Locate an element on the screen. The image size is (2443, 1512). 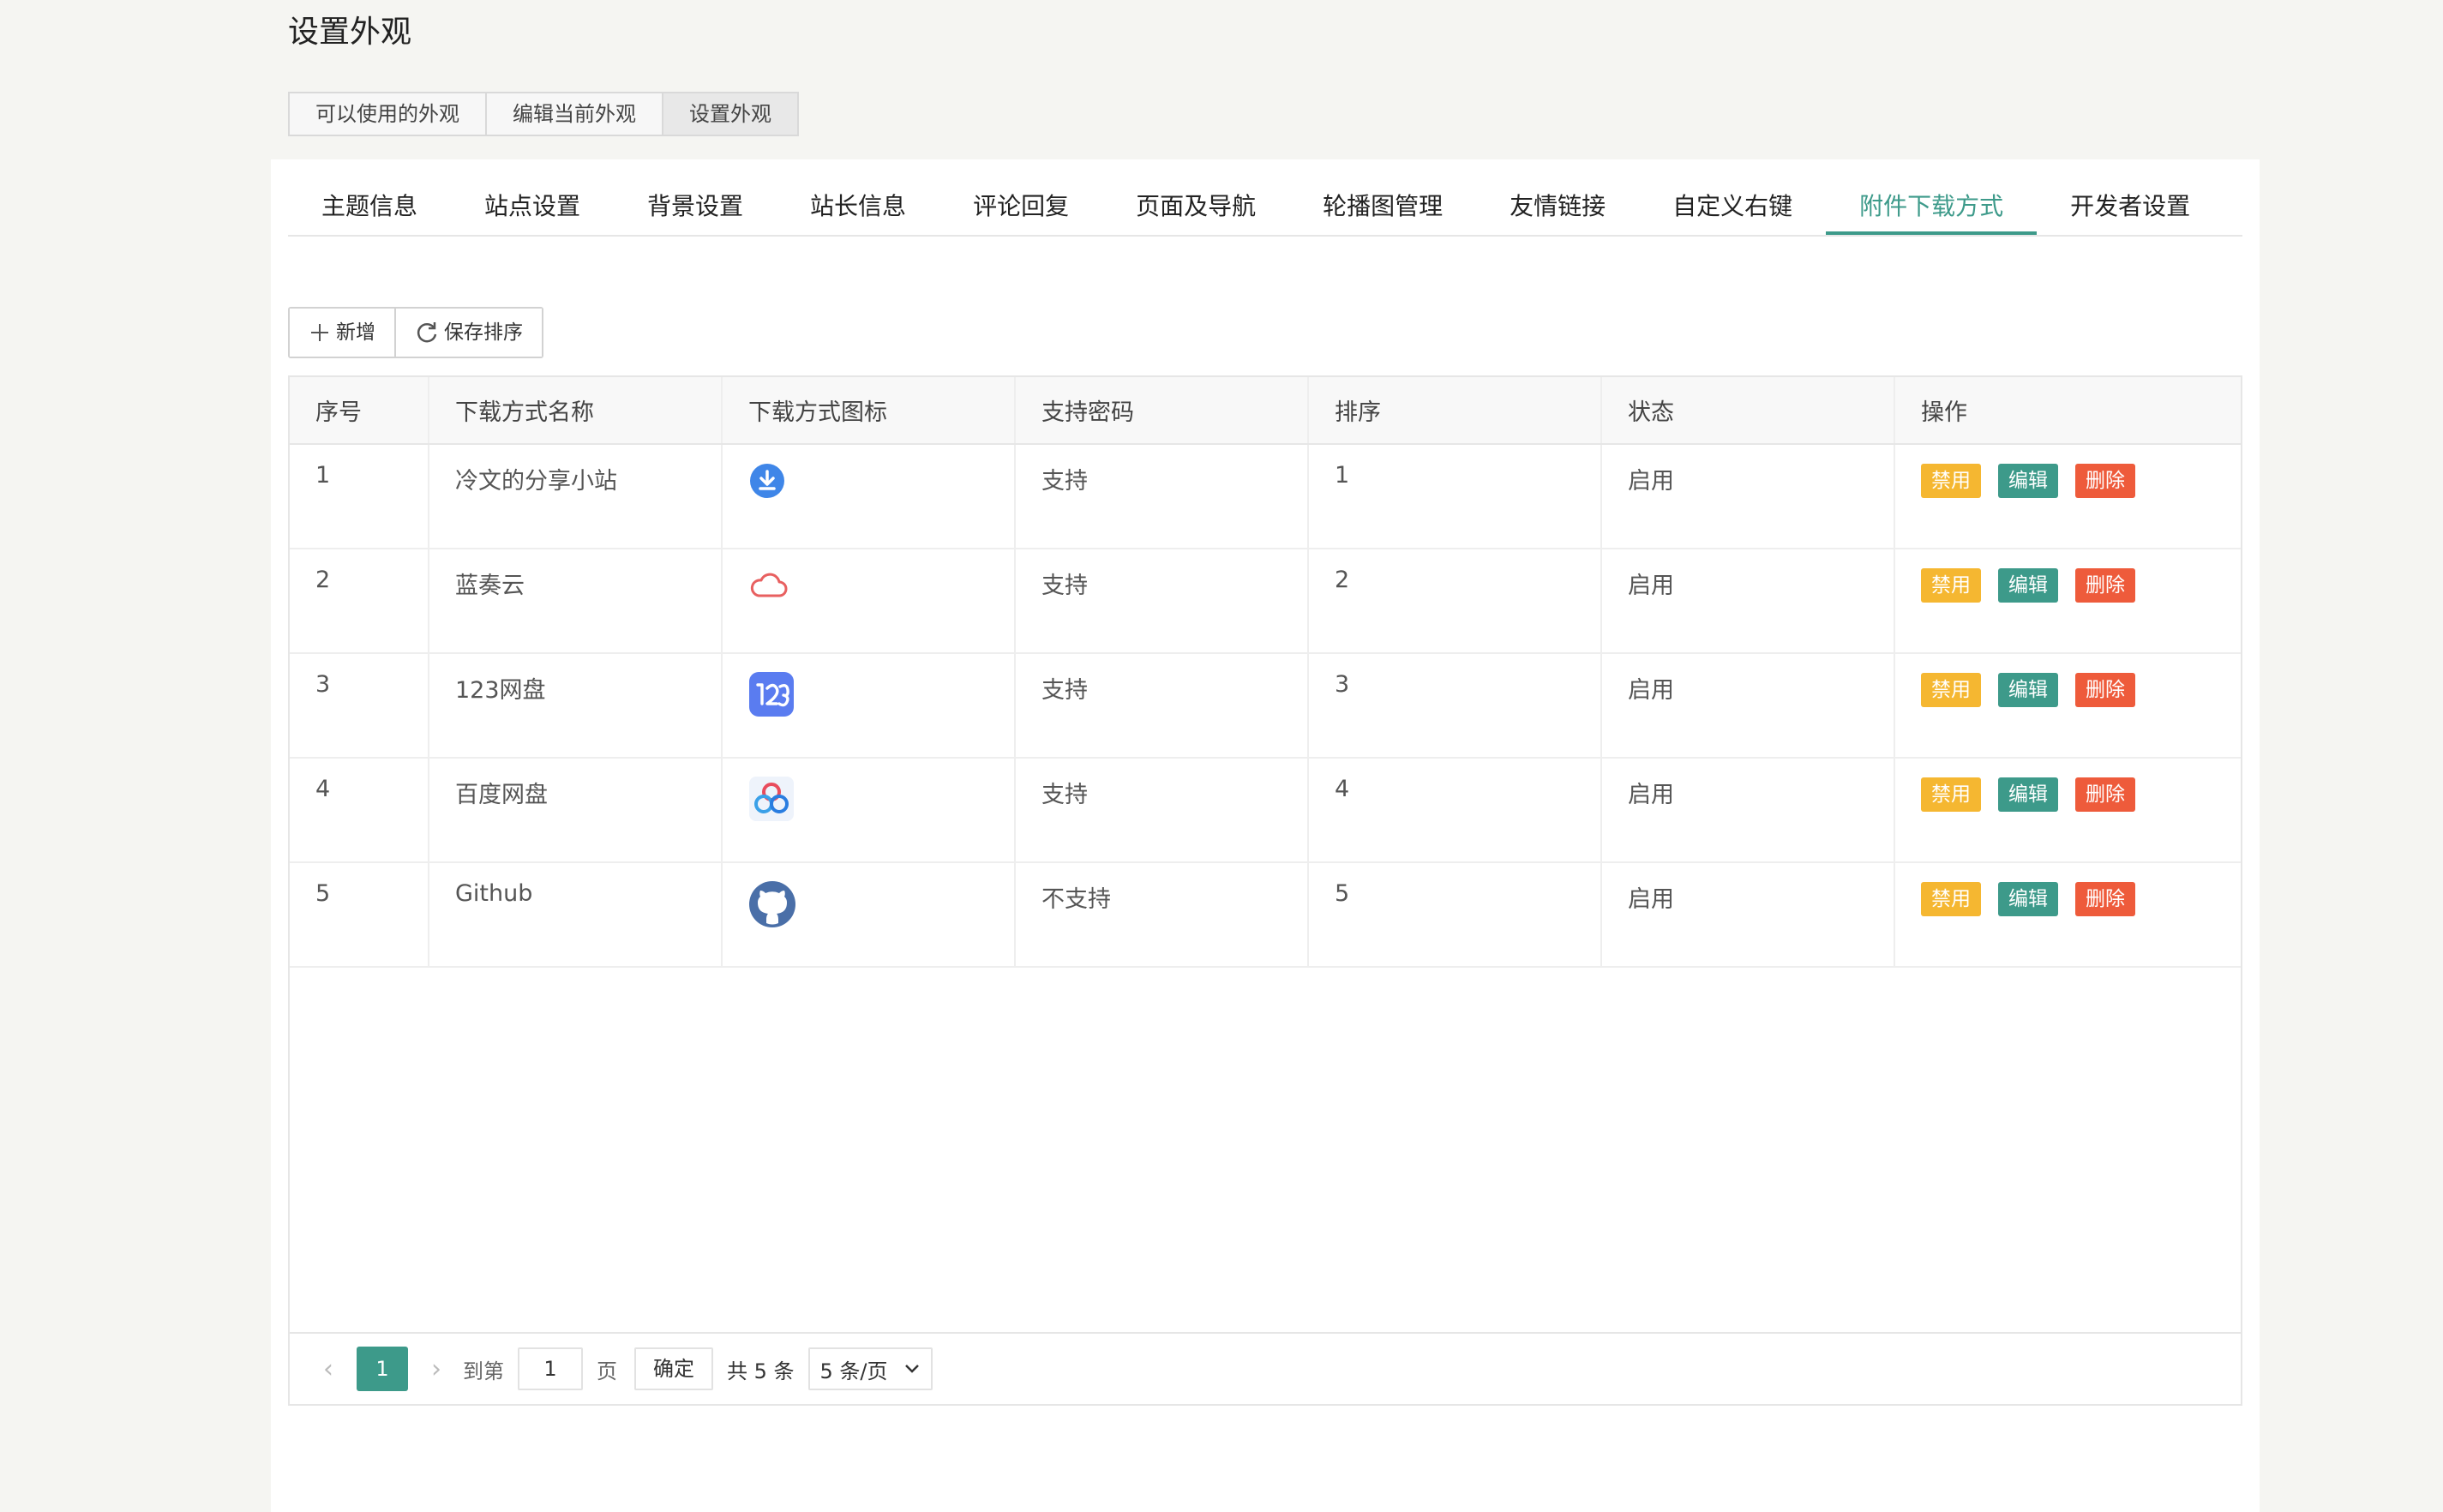
page-size-select: 5 条/页 is located at coordinates (870, 1368).